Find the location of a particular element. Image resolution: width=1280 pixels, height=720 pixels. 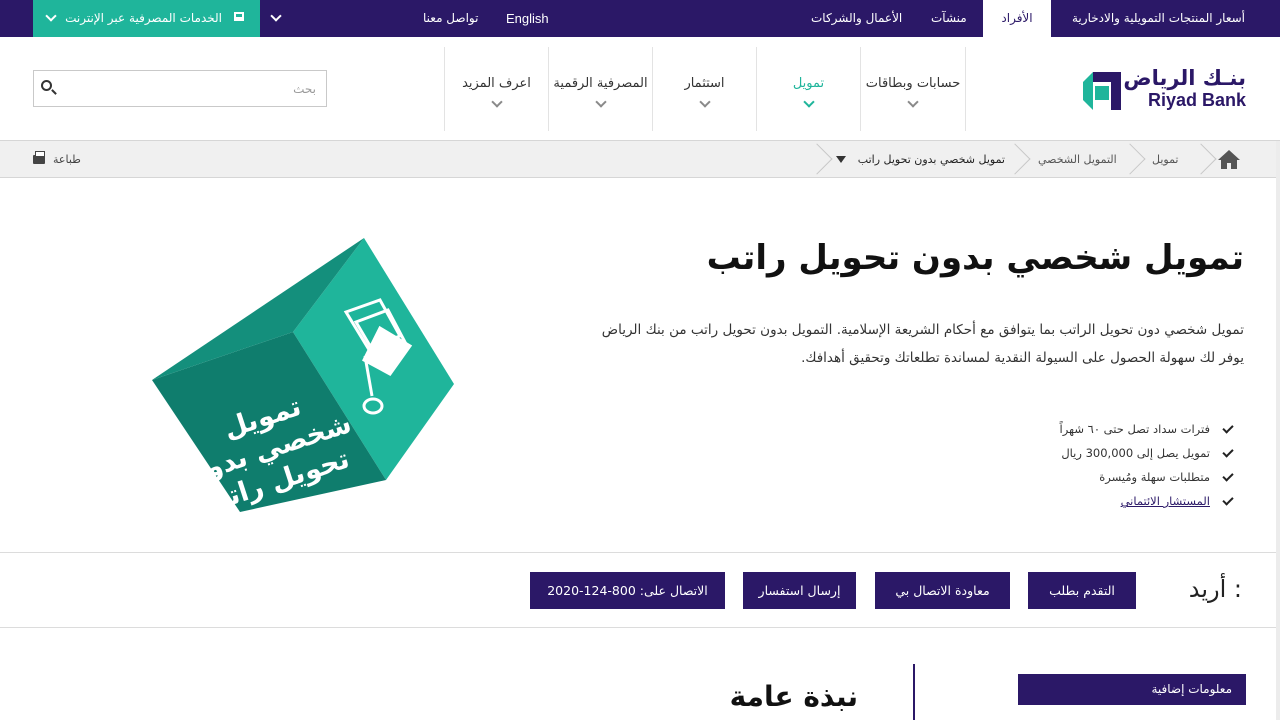

apply-button: التقدم بطلب is located at coordinates (1082, 590).